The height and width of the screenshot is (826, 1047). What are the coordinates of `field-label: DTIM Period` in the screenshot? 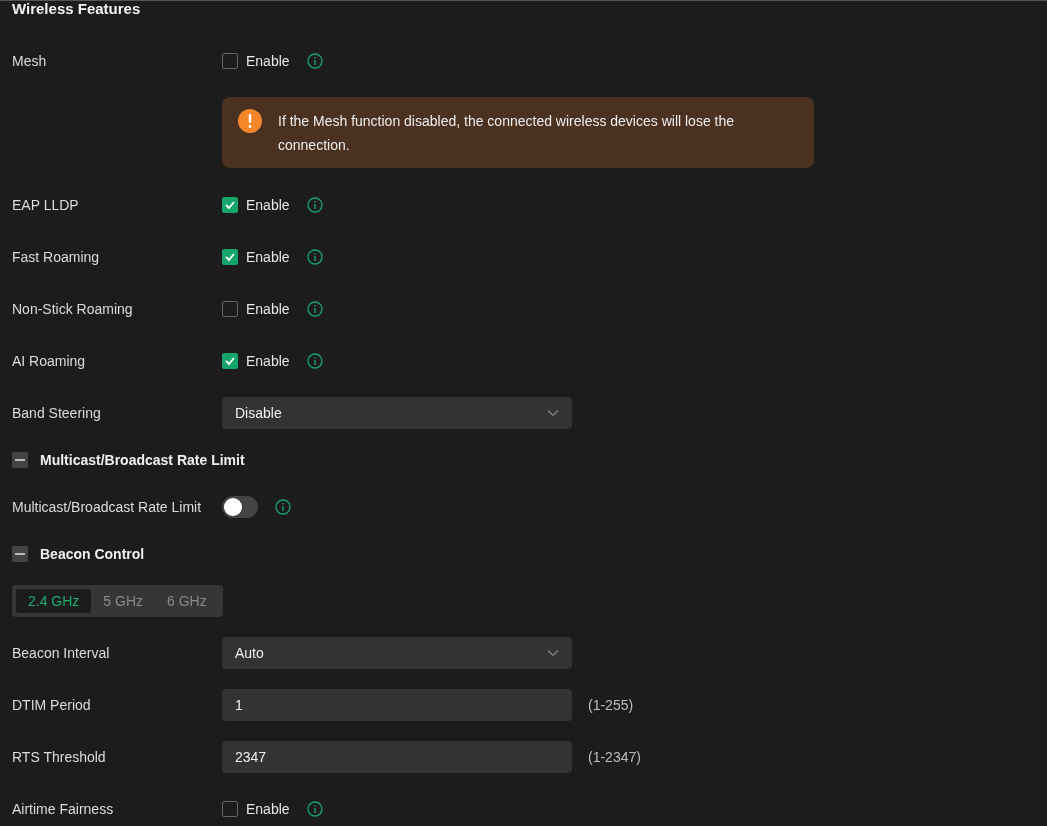 It's located at (52, 705).